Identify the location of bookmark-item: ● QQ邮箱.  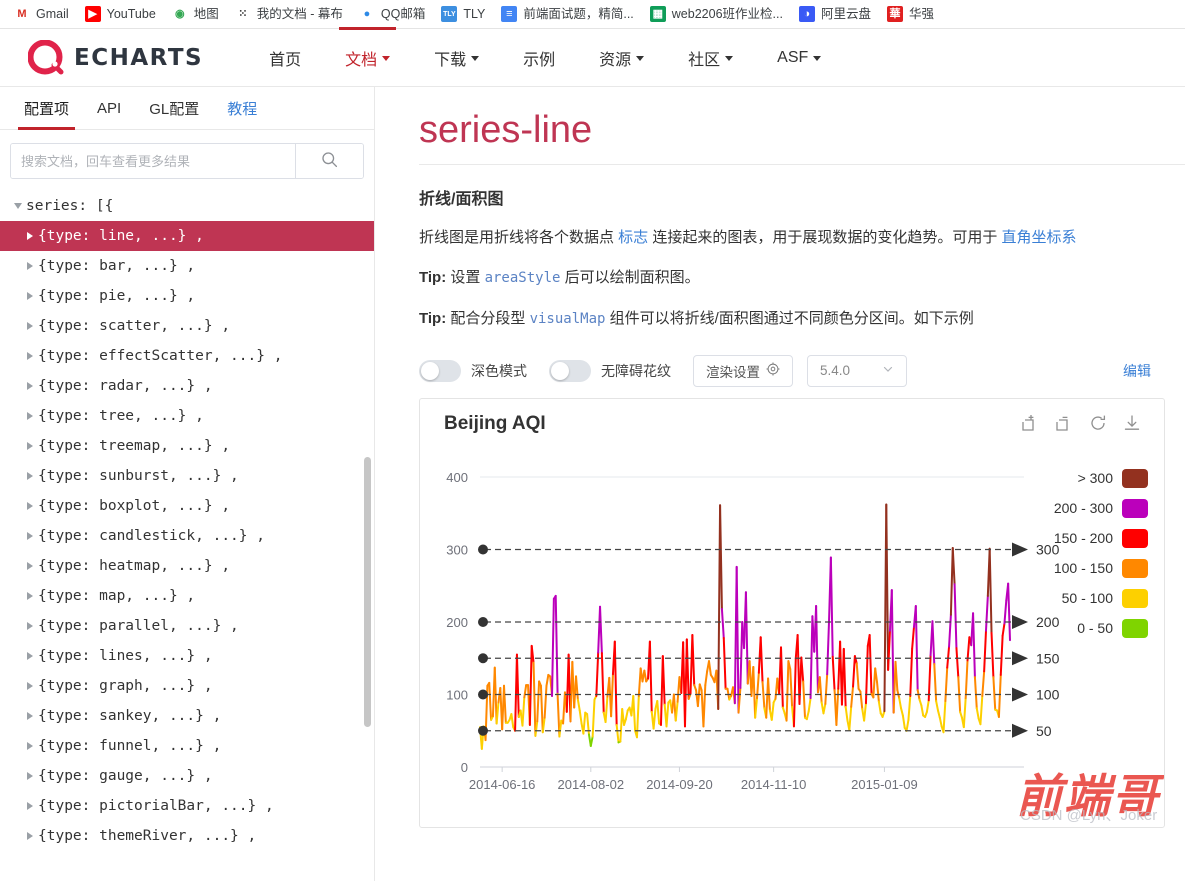
(392, 14).